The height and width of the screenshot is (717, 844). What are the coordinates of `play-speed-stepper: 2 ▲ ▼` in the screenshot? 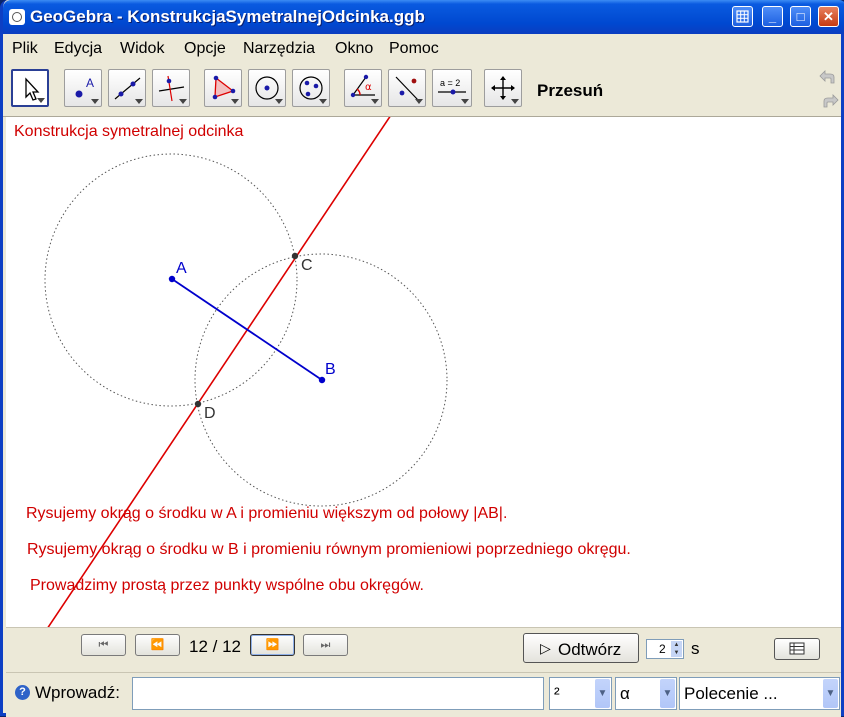 It's located at (665, 649).